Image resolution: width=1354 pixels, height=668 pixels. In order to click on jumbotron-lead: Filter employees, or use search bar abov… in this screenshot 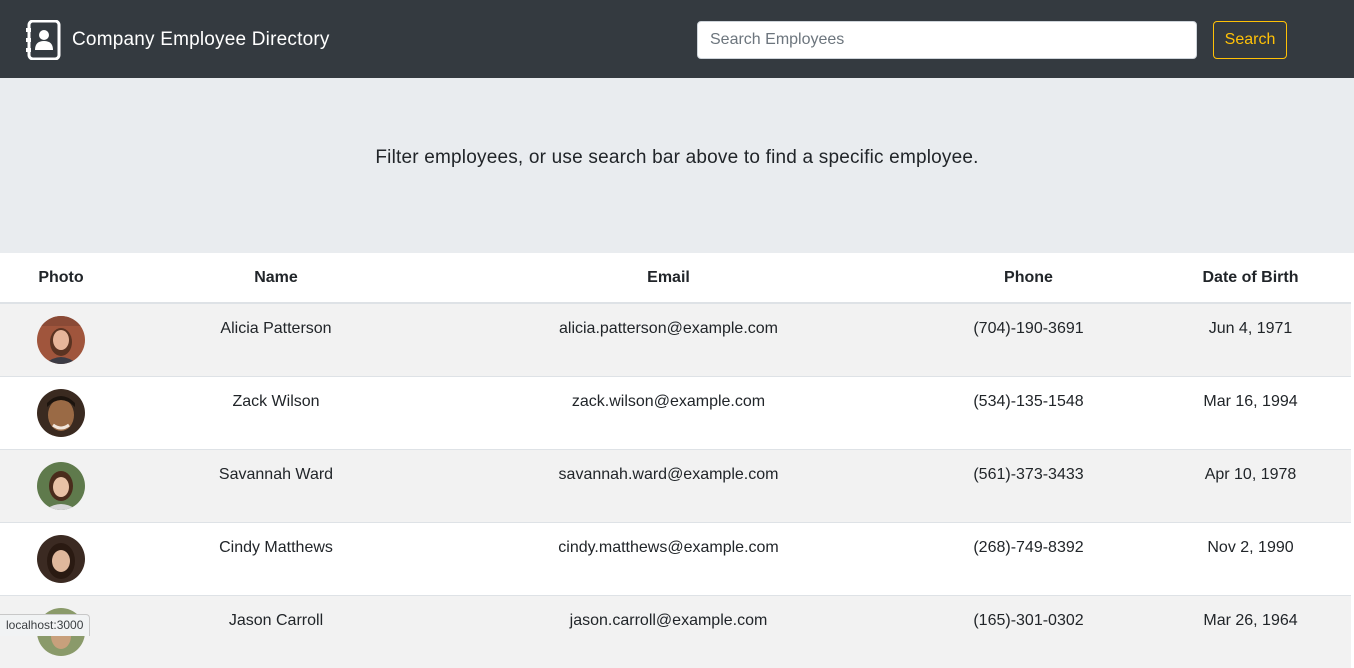, I will do `click(677, 157)`.